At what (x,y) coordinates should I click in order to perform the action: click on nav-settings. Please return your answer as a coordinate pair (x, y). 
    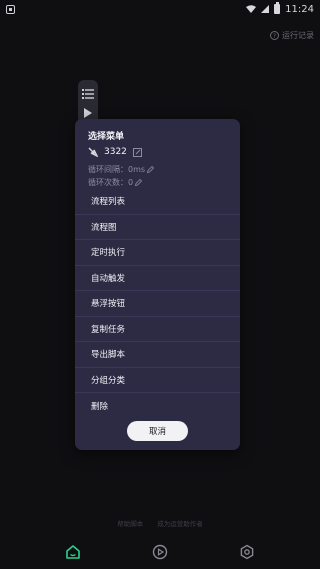
    Looking at the image, I should click on (247, 552).